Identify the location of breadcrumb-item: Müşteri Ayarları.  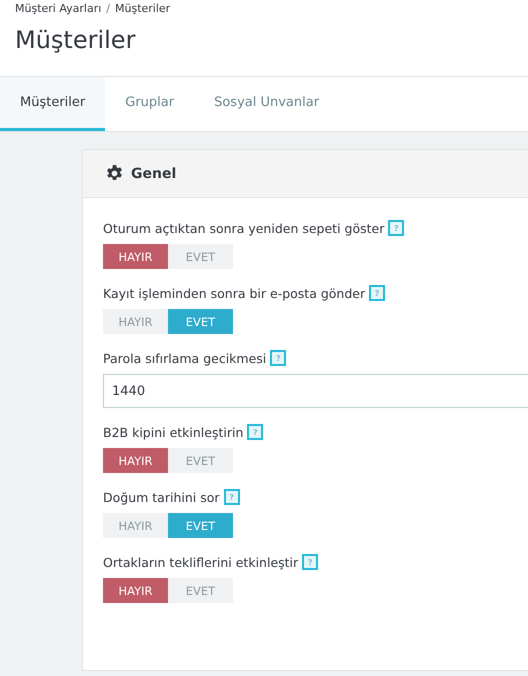
(58, 8).